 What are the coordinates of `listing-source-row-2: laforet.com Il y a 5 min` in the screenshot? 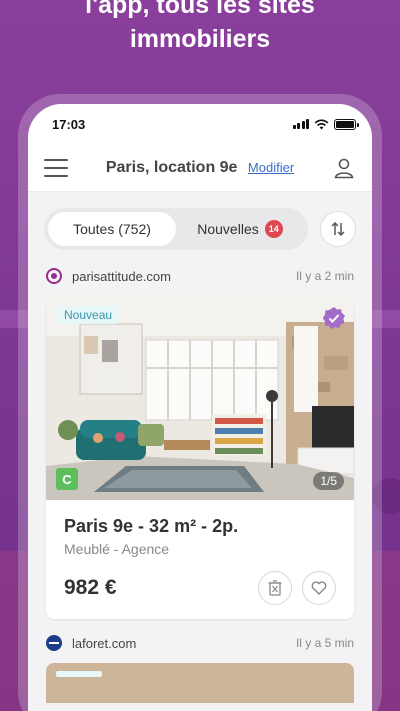 It's located at (200, 643).